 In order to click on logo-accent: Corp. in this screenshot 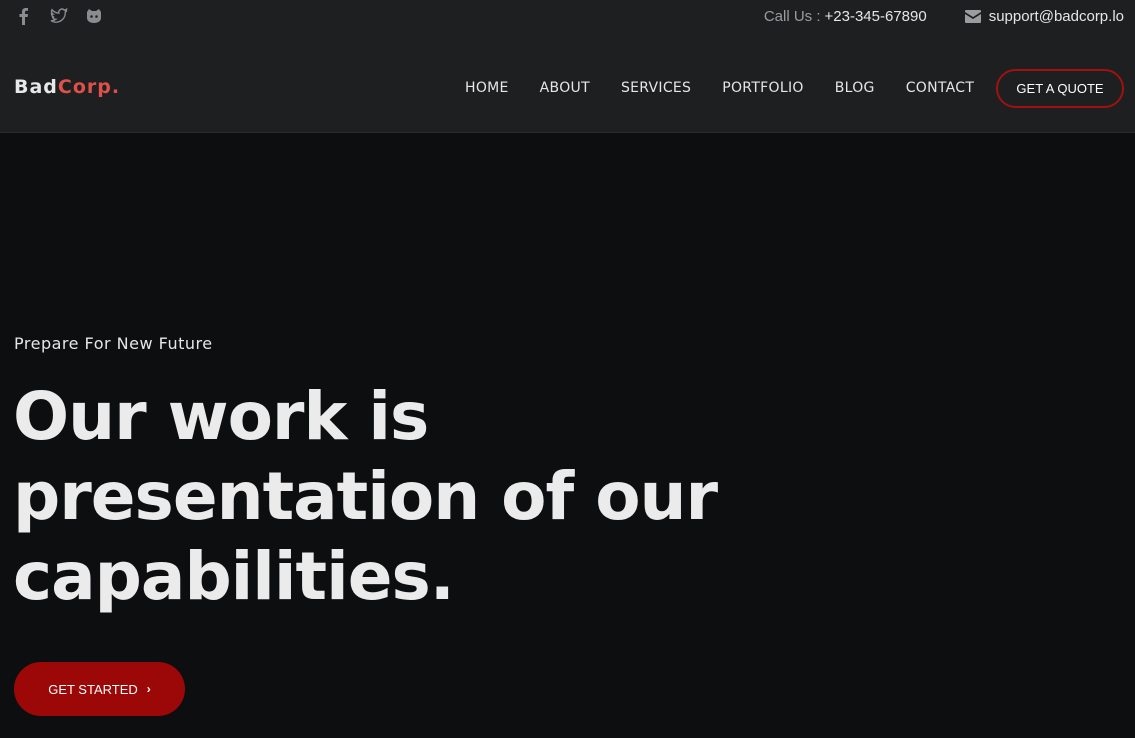, I will do `click(89, 87)`.